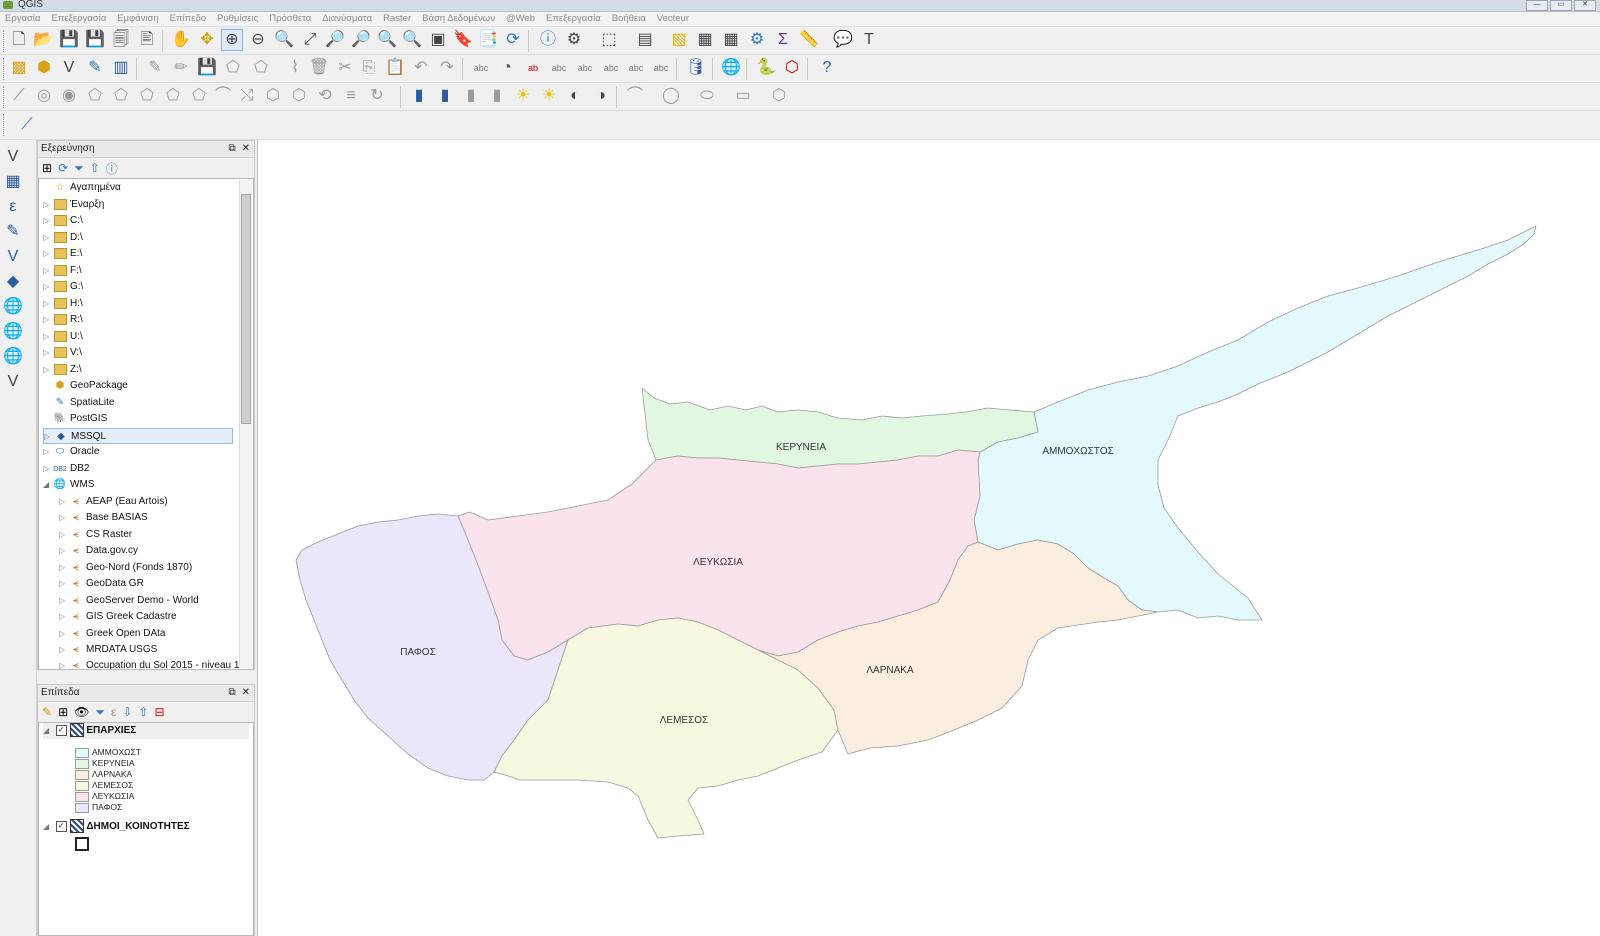 This screenshot has height=936, width=1600. Describe the element at coordinates (113, 712) in the screenshot. I see `filter-expression-icon: ε` at that location.